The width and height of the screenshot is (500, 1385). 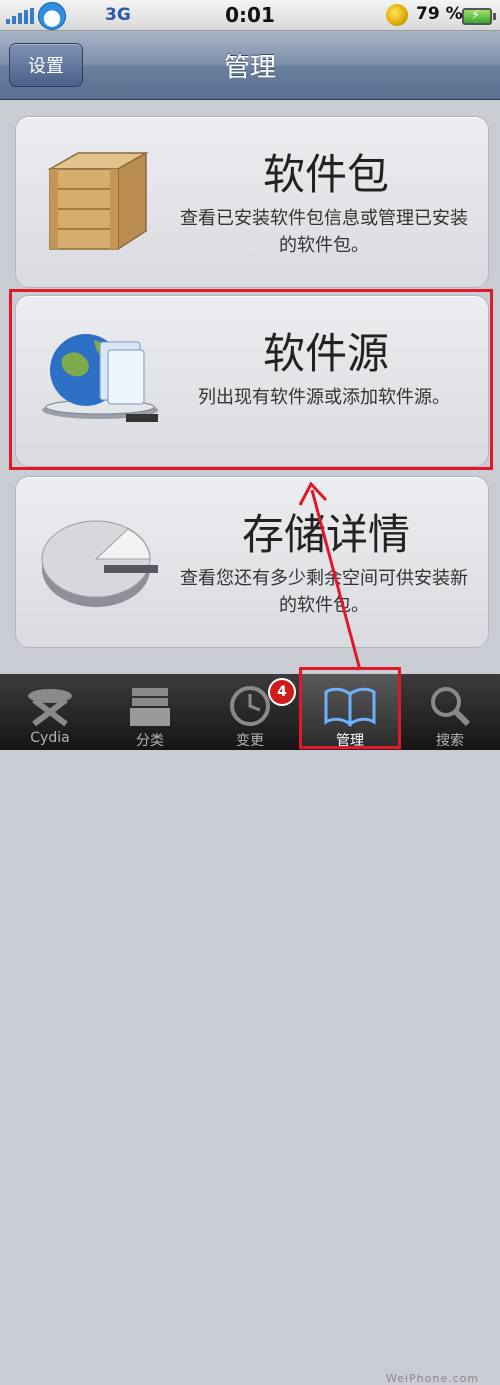 What do you see at coordinates (99, 563) in the screenshot?
I see `pie-chart-icon` at bounding box center [99, 563].